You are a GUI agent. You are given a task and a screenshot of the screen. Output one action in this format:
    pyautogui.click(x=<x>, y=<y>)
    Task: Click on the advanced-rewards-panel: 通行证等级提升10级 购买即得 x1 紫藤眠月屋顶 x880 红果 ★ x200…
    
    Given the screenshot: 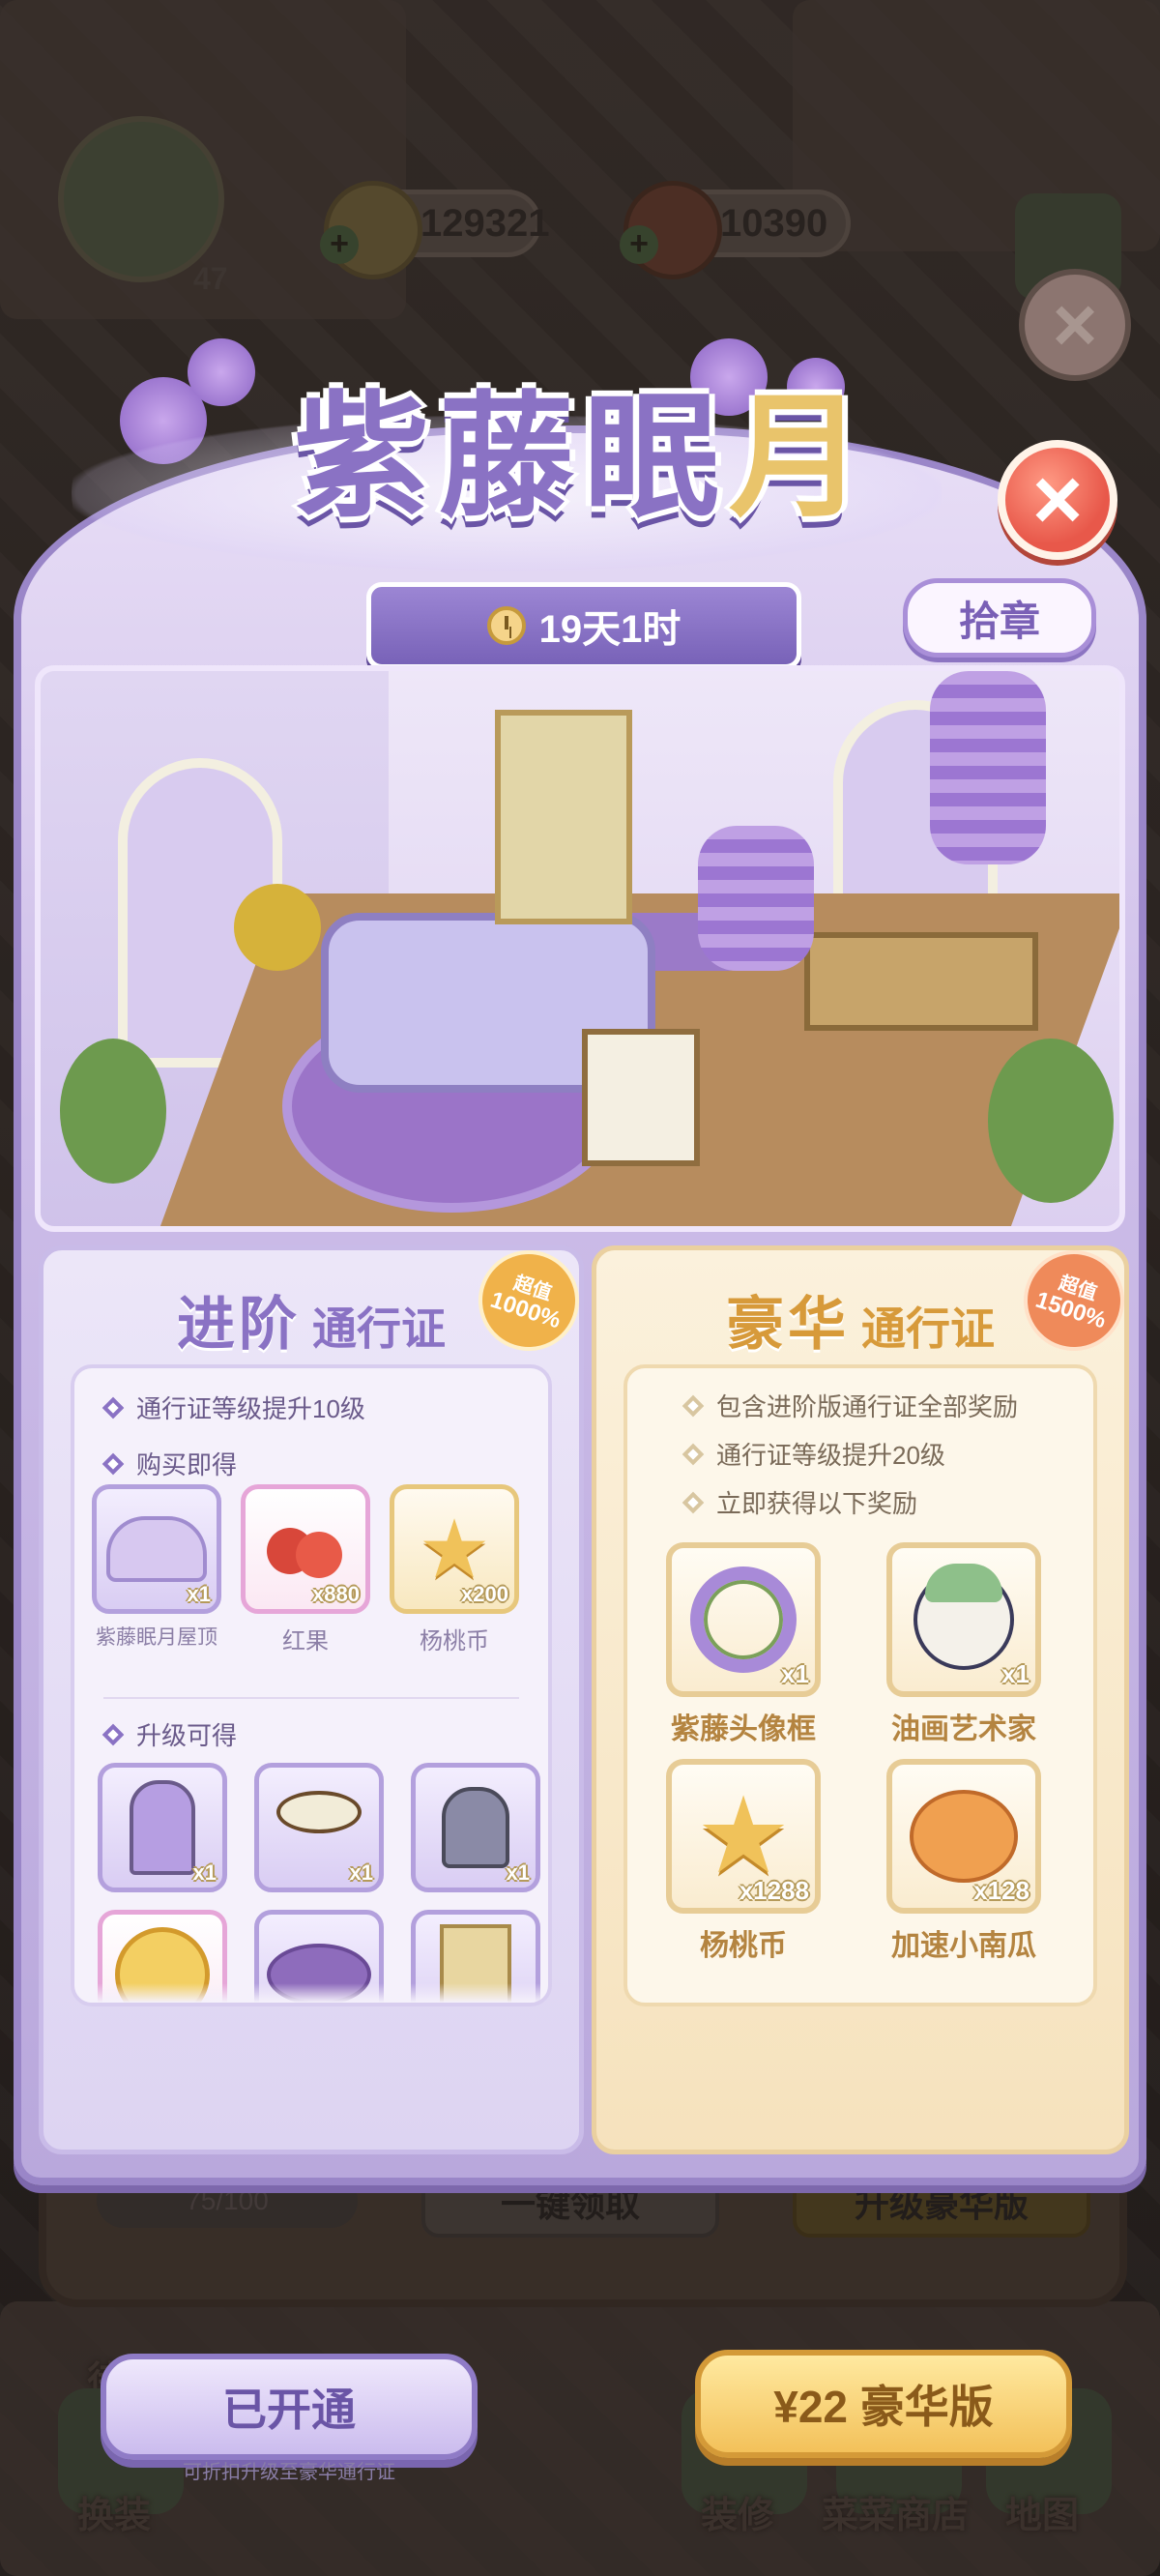 What is the action you would take?
    pyautogui.click(x=311, y=1685)
    